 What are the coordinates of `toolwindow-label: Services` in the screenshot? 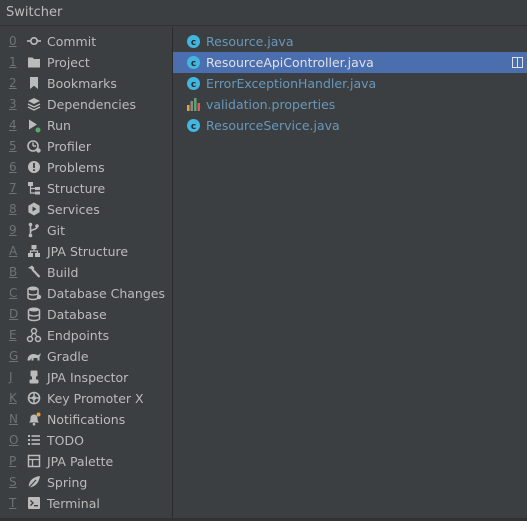 It's located at (73, 209).